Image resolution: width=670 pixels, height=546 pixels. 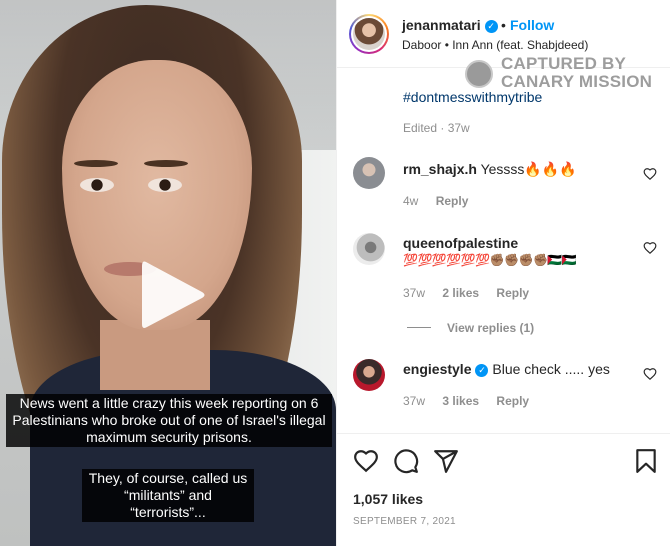 What do you see at coordinates (440, 169) in the screenshot?
I see `comment-username: rm_shajx.h` at bounding box center [440, 169].